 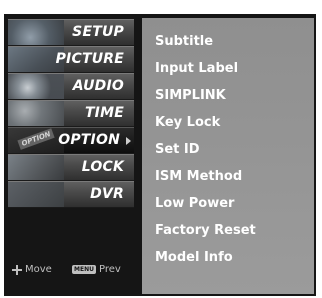 What do you see at coordinates (38, 269) in the screenshot?
I see `move-hint-label: Move` at bounding box center [38, 269].